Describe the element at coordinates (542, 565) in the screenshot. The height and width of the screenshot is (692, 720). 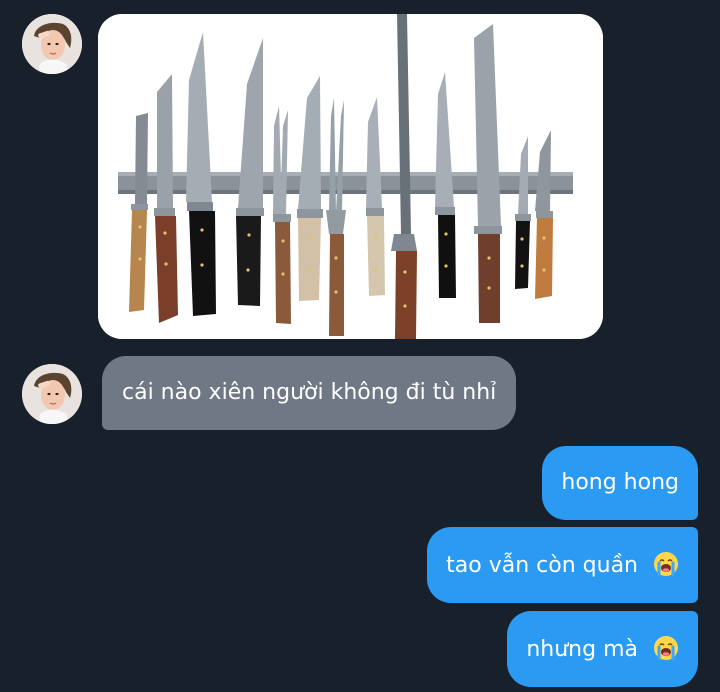
I see `message-text: tao vẫn còn quần` at that location.